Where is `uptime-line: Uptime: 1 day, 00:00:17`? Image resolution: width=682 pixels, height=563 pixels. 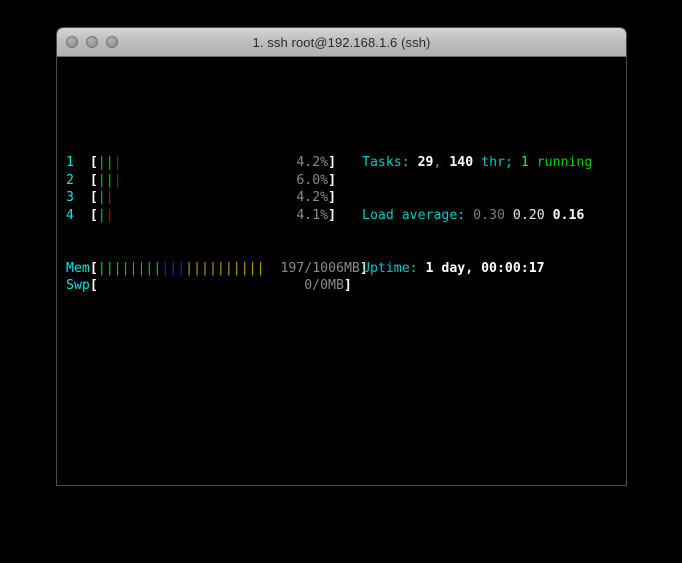 uptime-line: Uptime: 1 day, 00:00:17 is located at coordinates (477, 269).